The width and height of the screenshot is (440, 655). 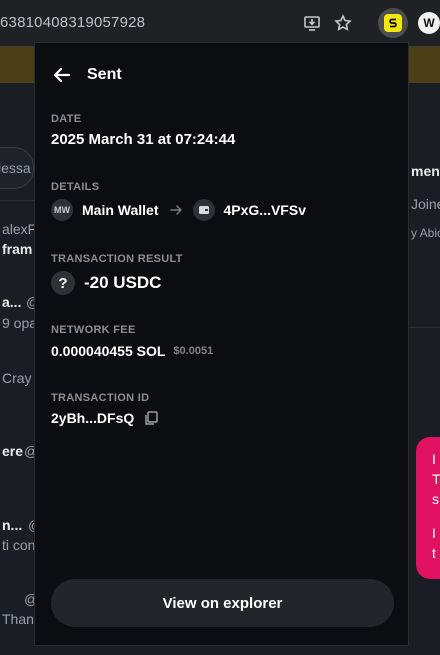 I want to click on background-text: Cray, so click(x=17, y=378).